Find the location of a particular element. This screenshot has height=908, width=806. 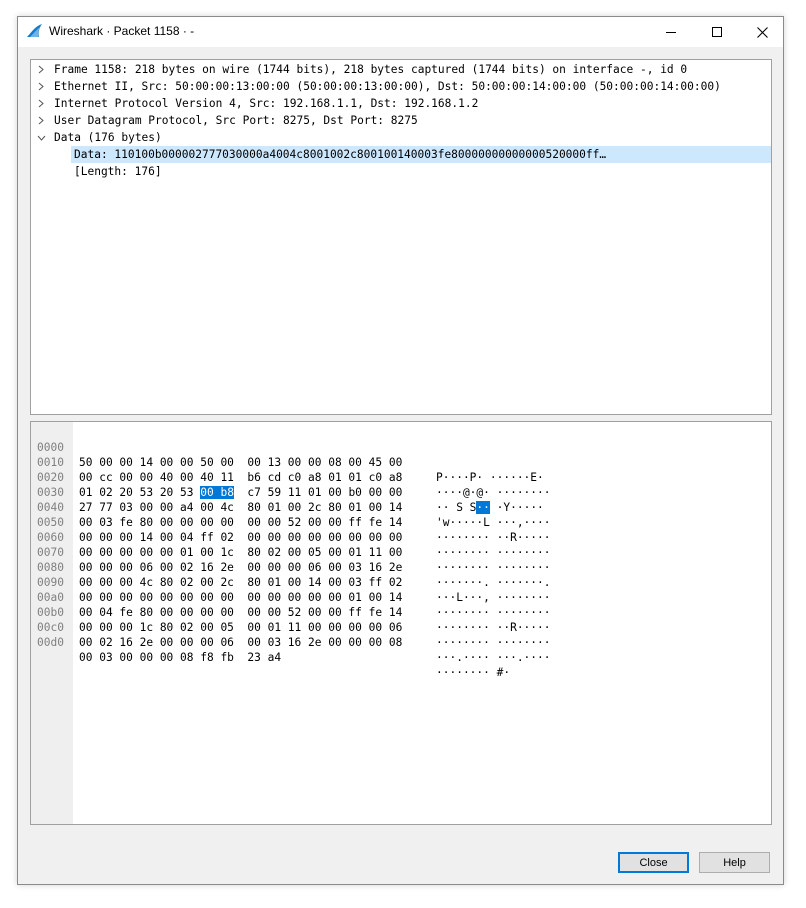

hex-ascii: ·······. ·······. is located at coordinates (493, 582).